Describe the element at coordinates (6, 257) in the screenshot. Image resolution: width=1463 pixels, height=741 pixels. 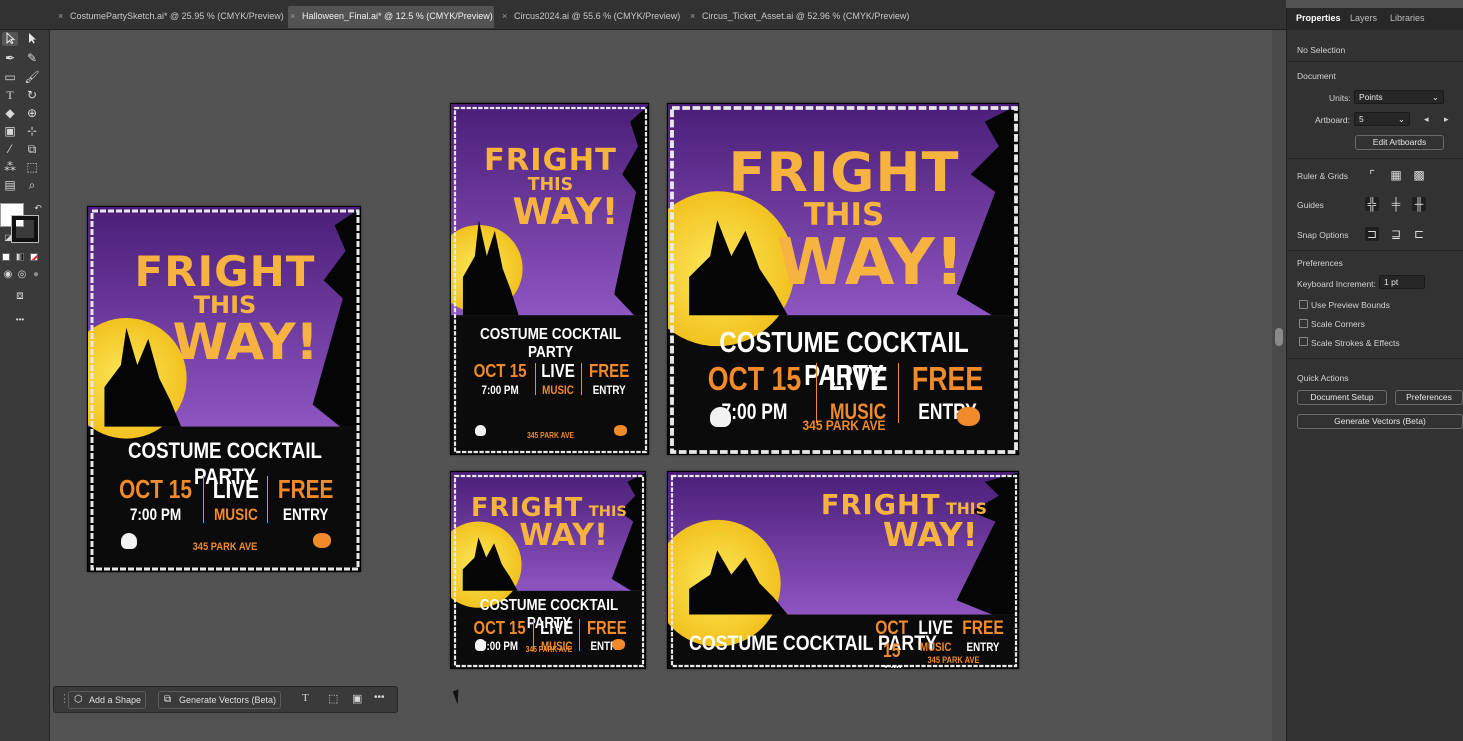
I see `color-mode-icon` at that location.